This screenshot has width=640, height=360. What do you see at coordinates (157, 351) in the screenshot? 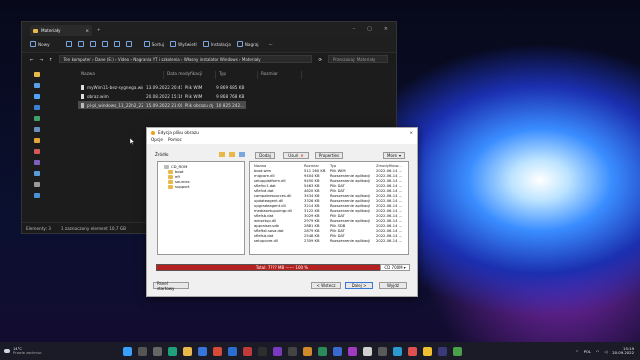
I see `task-view-icon` at bounding box center [157, 351].